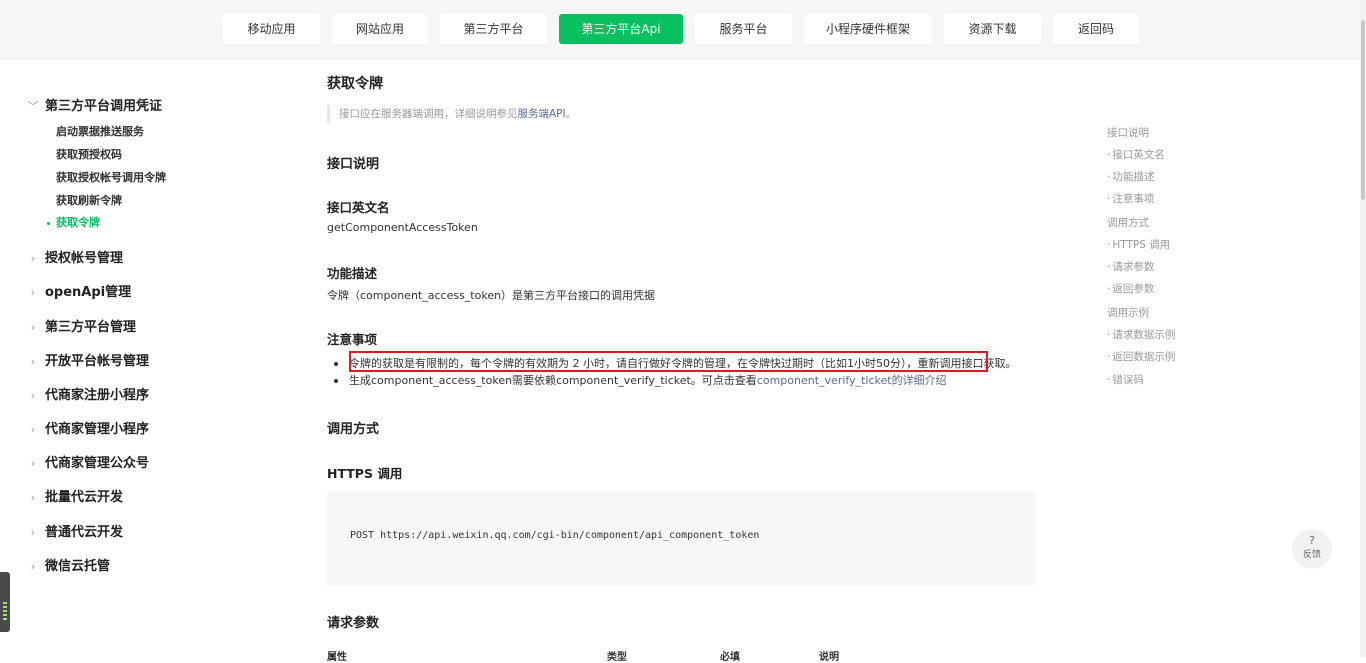 This screenshot has height=663, width=1366. What do you see at coordinates (668, 361) in the screenshot?
I see `highlight-box` at bounding box center [668, 361].